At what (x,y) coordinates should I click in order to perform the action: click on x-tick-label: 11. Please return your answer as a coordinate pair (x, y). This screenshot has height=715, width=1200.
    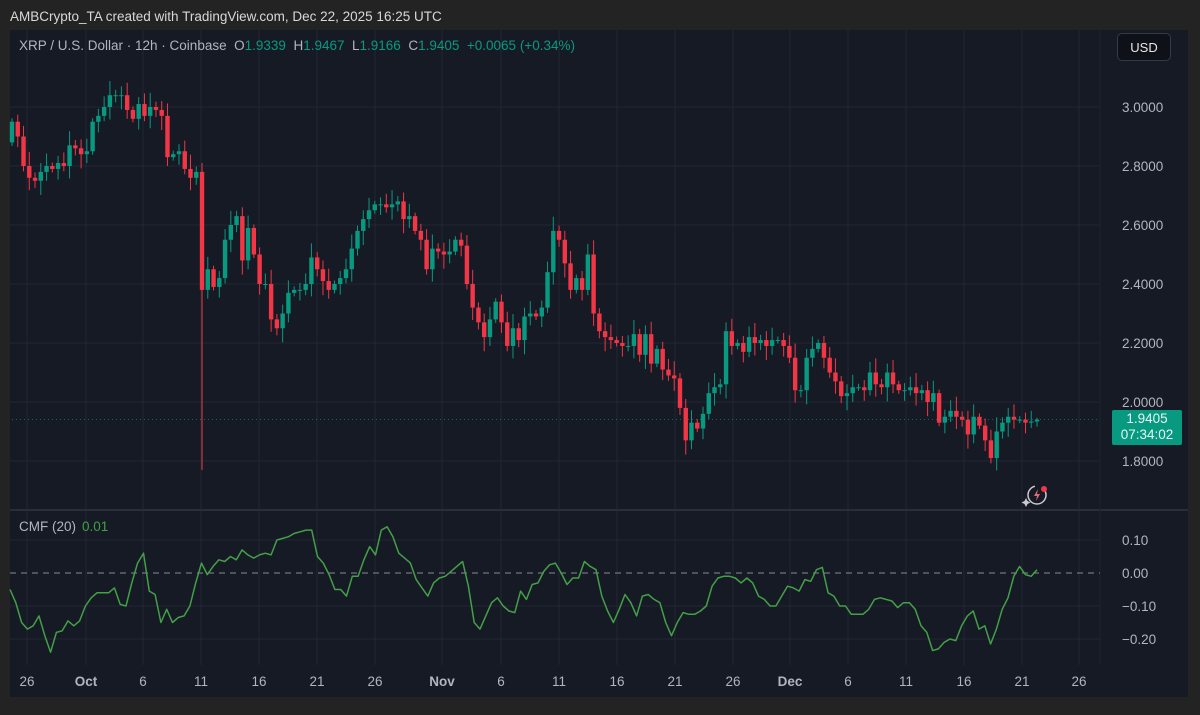
    Looking at the image, I should click on (559, 681).